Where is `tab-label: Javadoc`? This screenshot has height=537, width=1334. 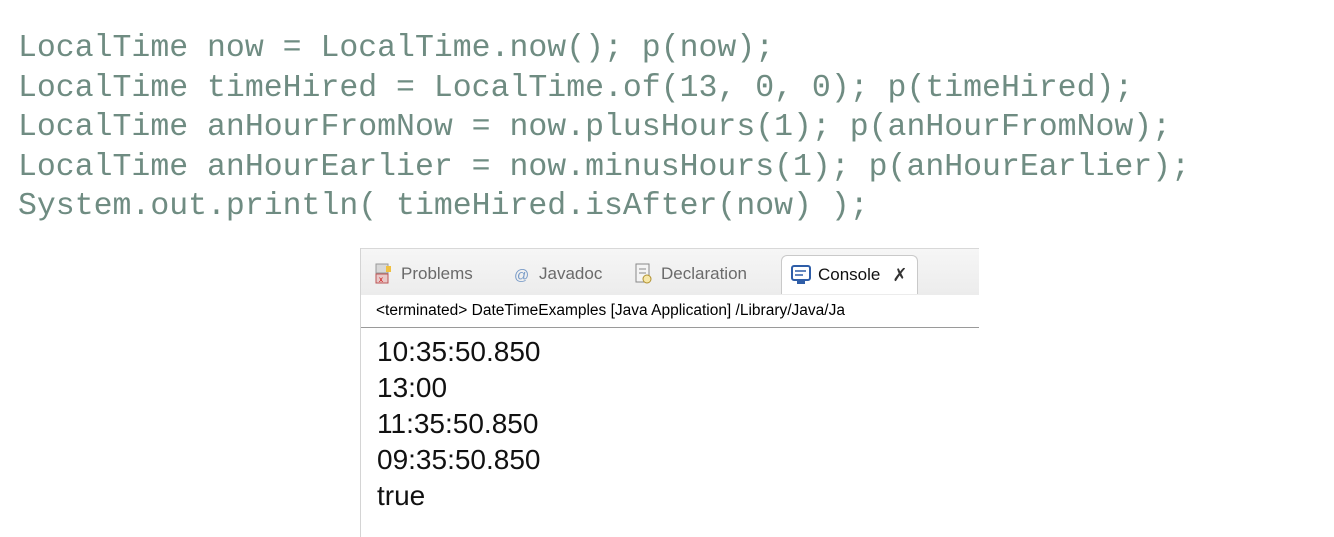 tab-label: Javadoc is located at coordinates (571, 273).